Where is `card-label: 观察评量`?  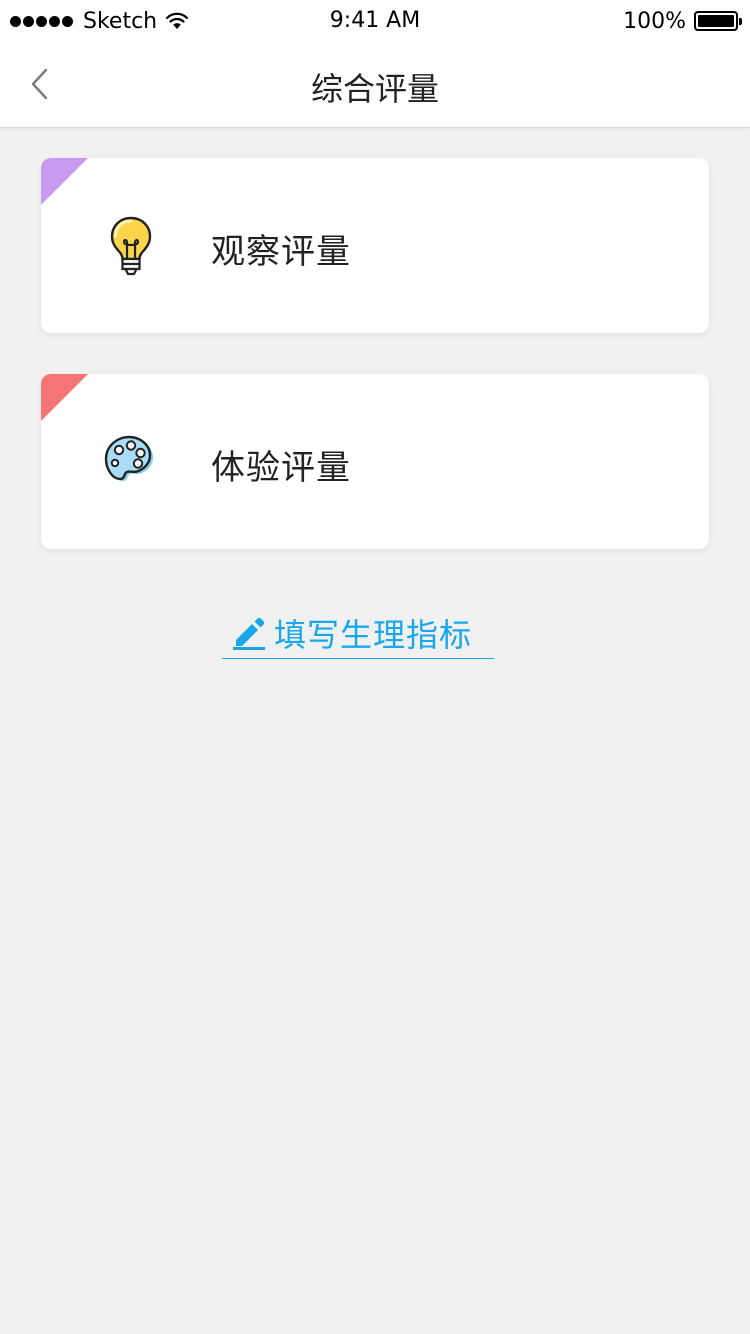 card-label: 观察评量 is located at coordinates (281, 252).